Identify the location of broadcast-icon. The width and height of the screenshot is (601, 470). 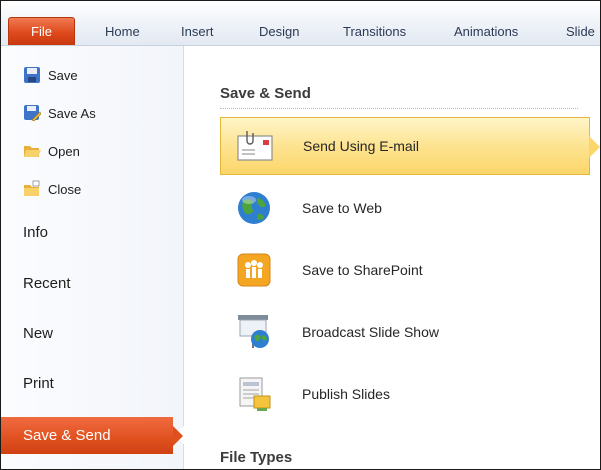
(254, 332).